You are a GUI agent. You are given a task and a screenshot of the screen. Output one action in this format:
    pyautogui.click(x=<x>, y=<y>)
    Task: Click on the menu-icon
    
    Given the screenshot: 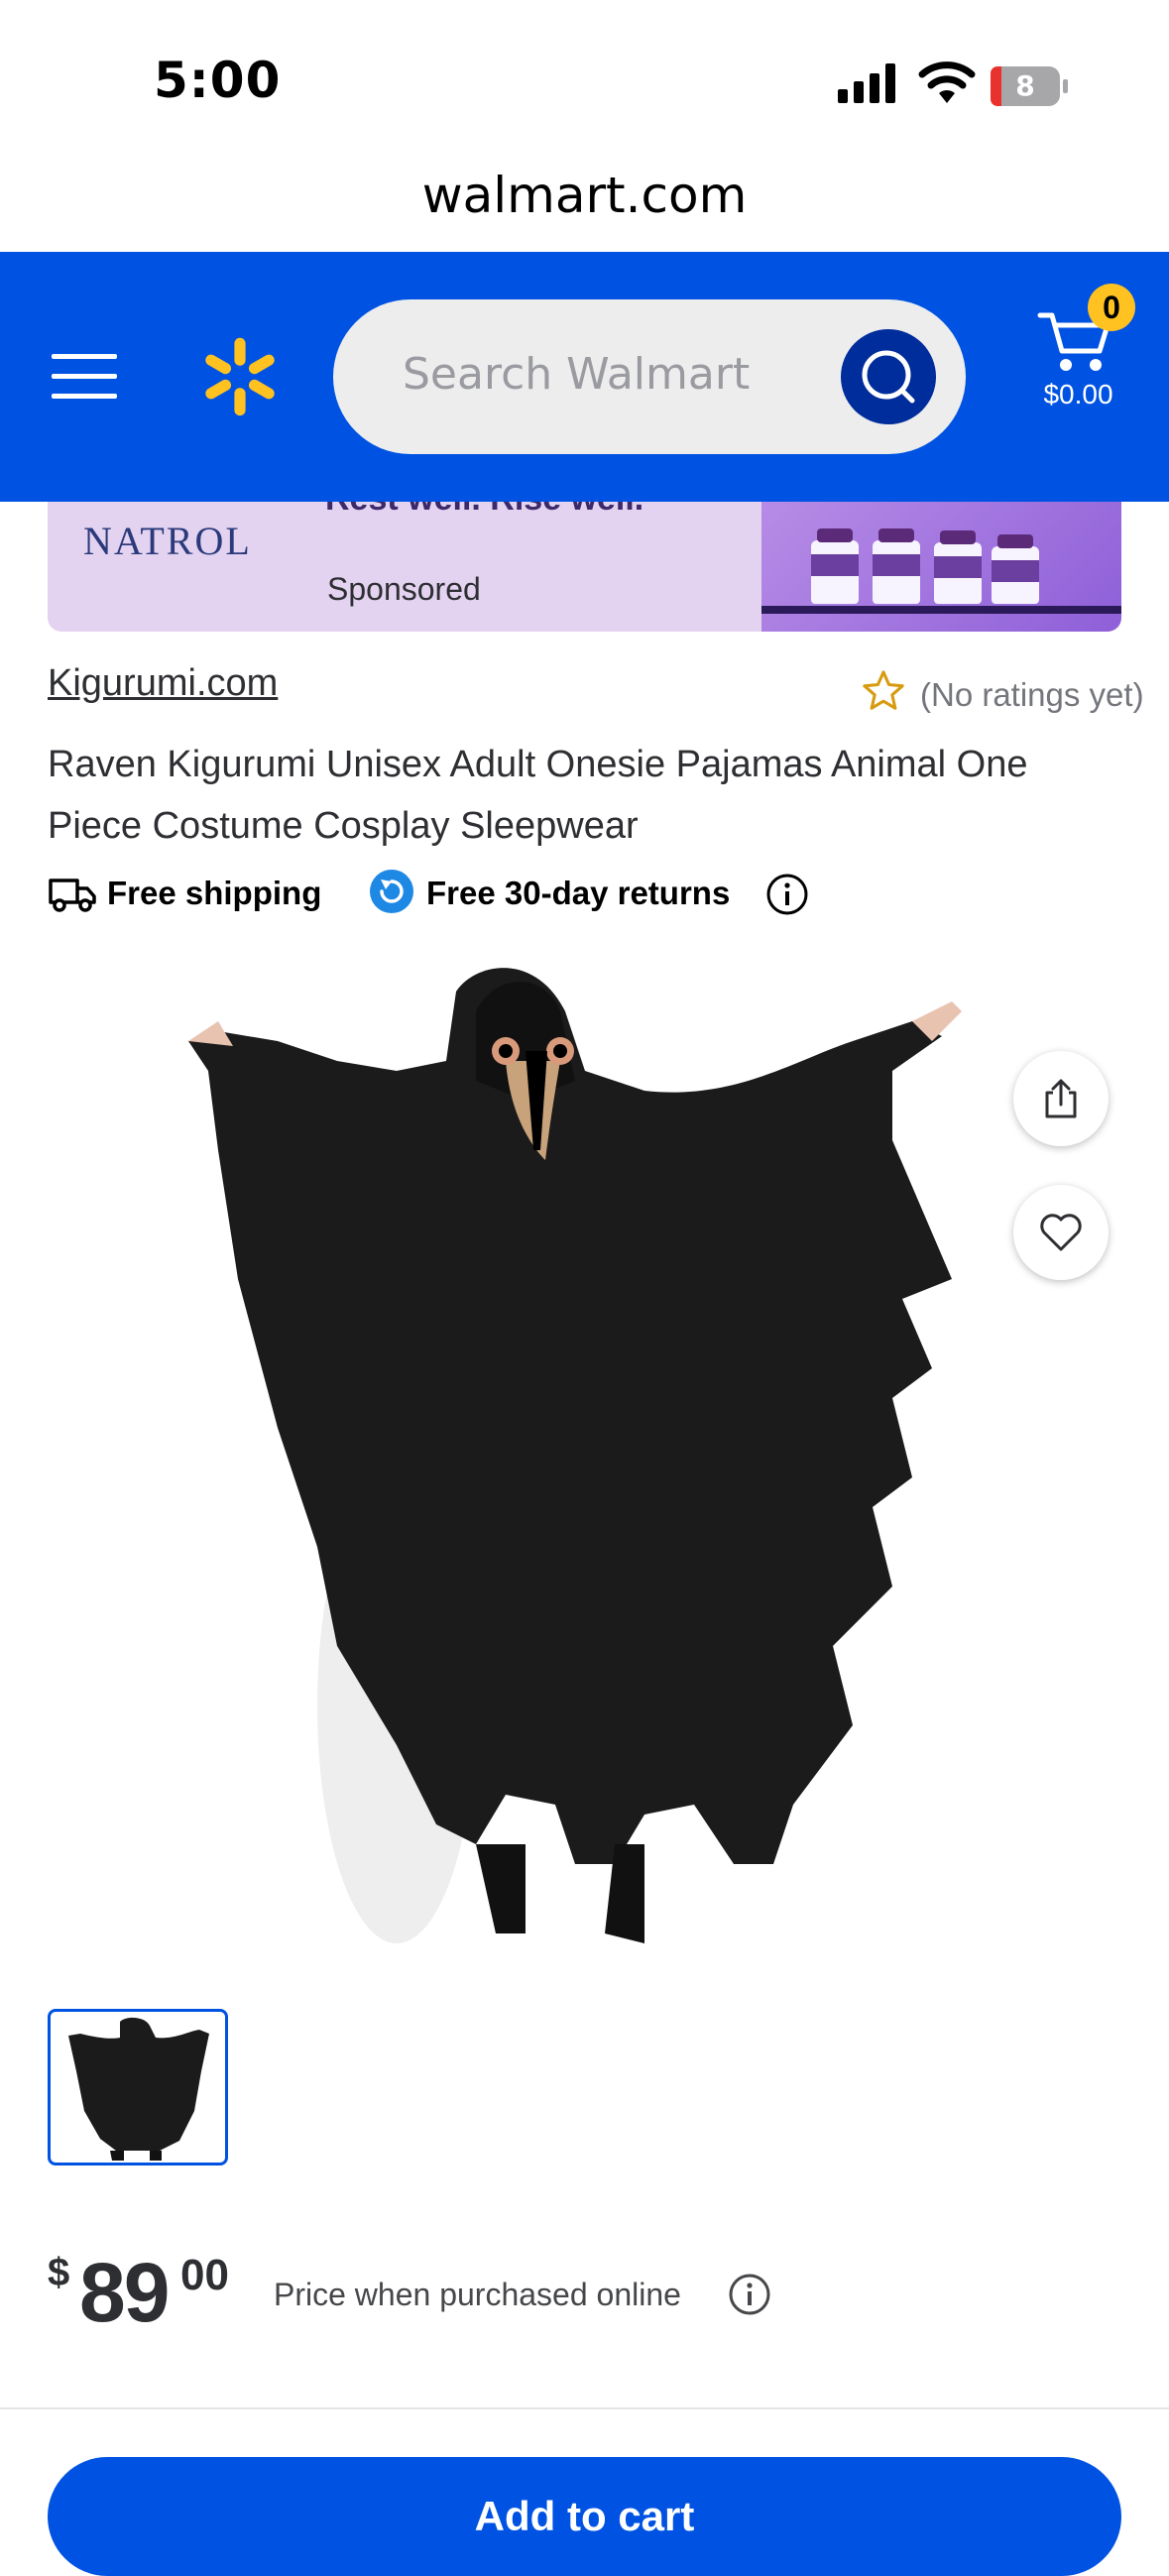 What is the action you would take?
    pyautogui.click(x=84, y=377)
    